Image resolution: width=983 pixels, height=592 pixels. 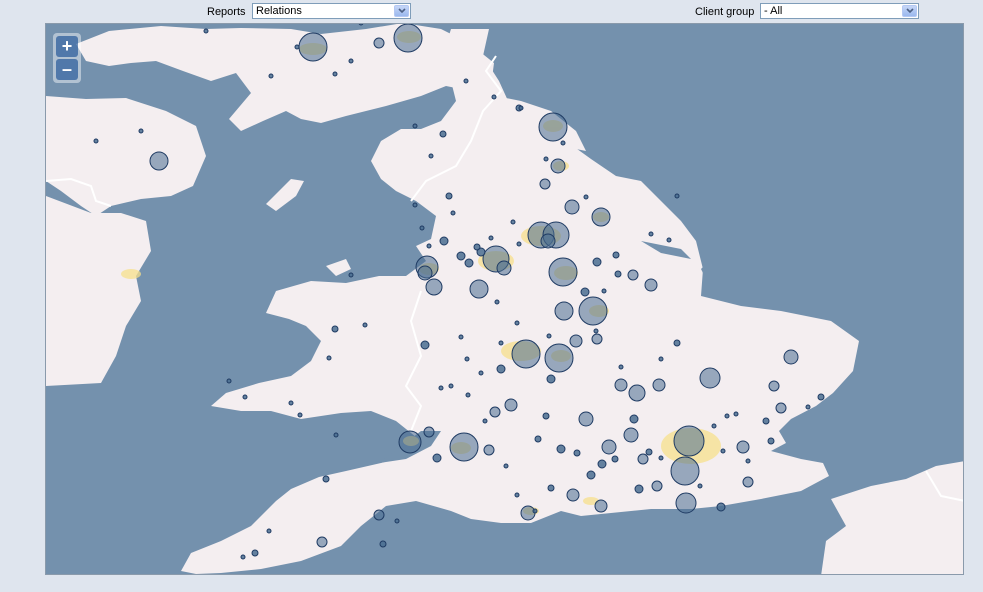 I want to click on chevron-down-icon, so click(x=909, y=11).